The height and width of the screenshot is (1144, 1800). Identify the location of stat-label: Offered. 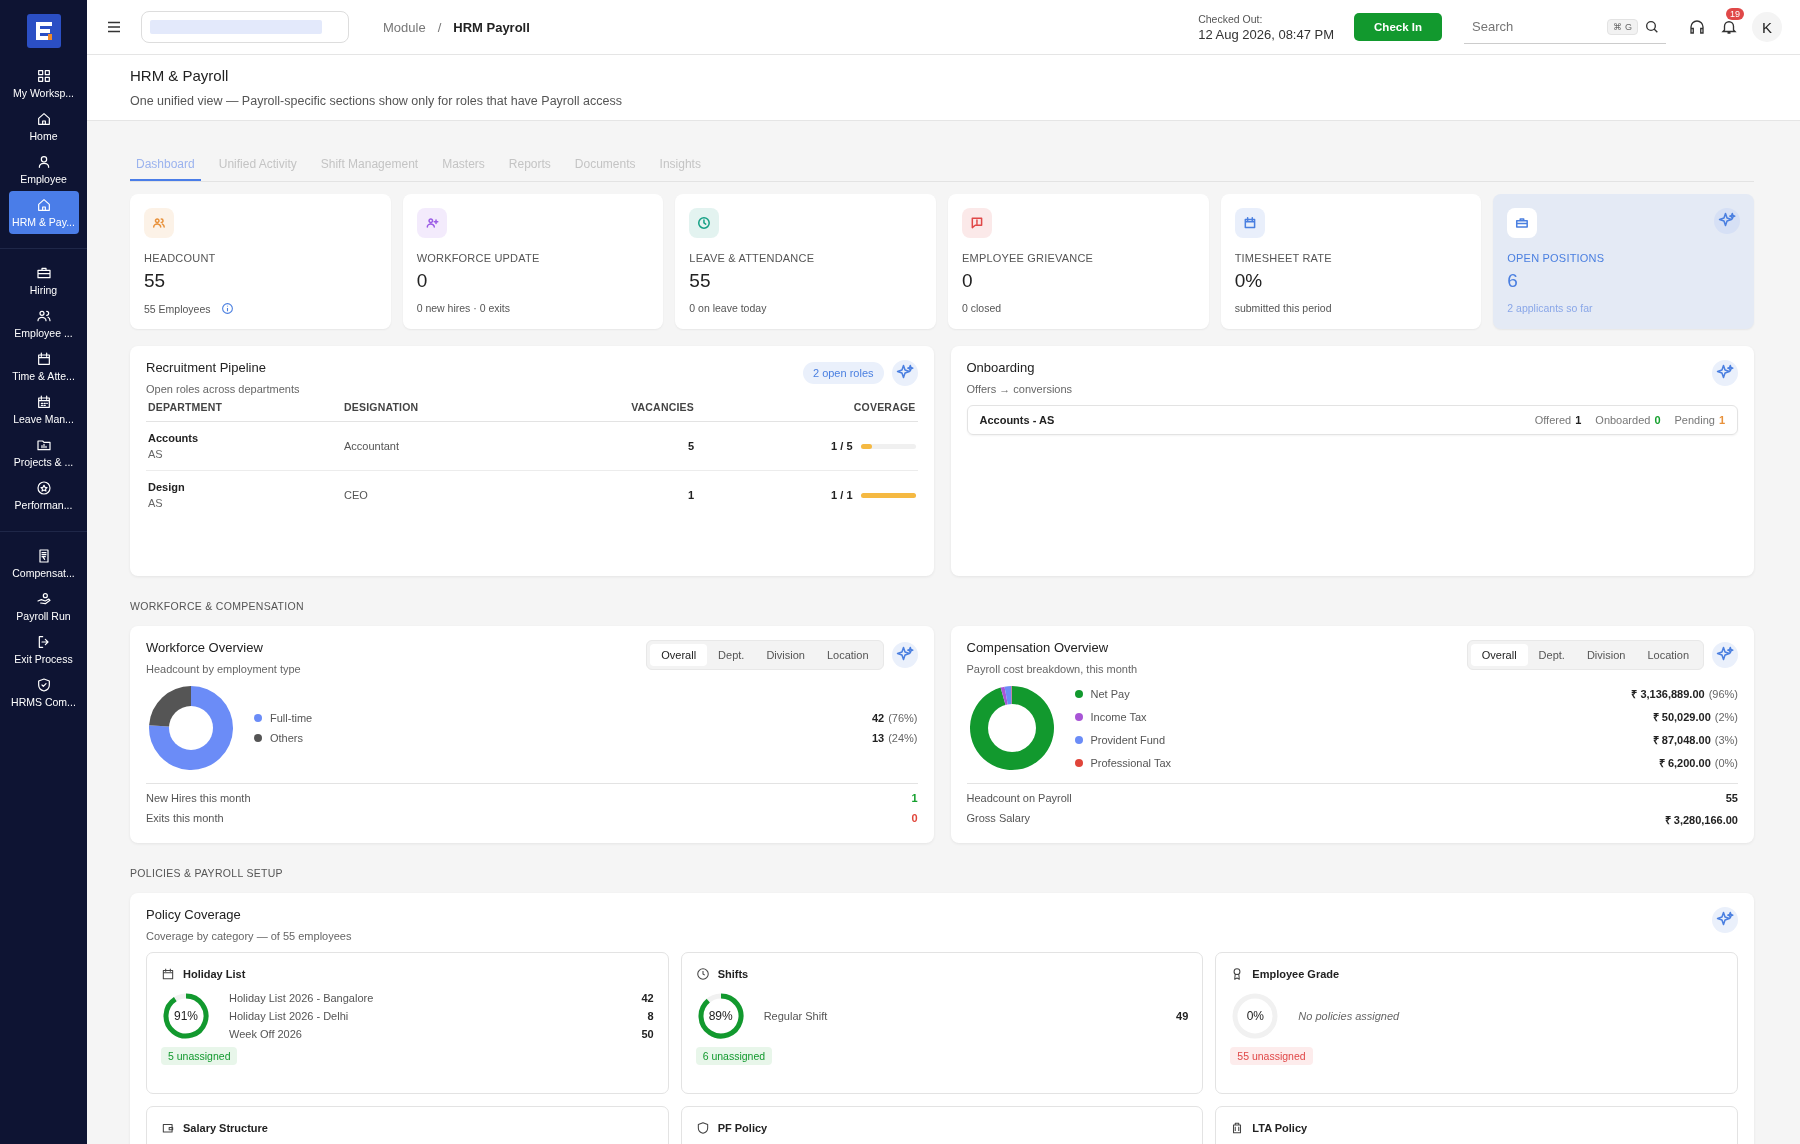
(1553, 420).